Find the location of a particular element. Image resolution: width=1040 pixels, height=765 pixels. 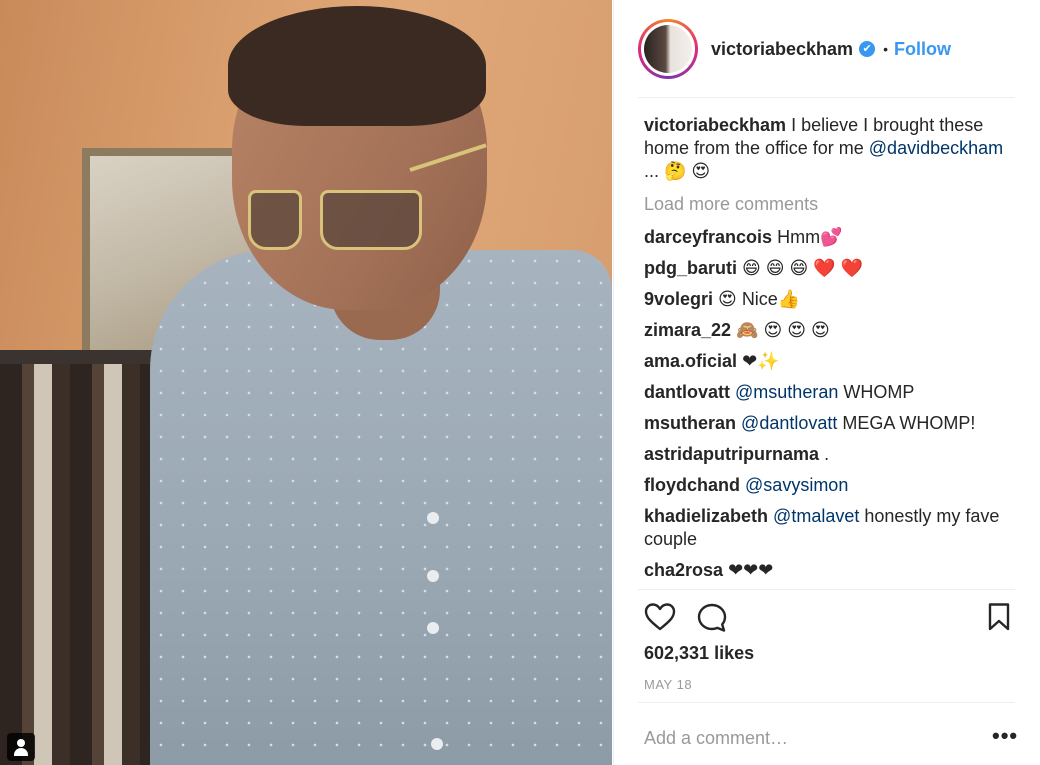

comment-username: darceyfrancois is located at coordinates (708, 237).